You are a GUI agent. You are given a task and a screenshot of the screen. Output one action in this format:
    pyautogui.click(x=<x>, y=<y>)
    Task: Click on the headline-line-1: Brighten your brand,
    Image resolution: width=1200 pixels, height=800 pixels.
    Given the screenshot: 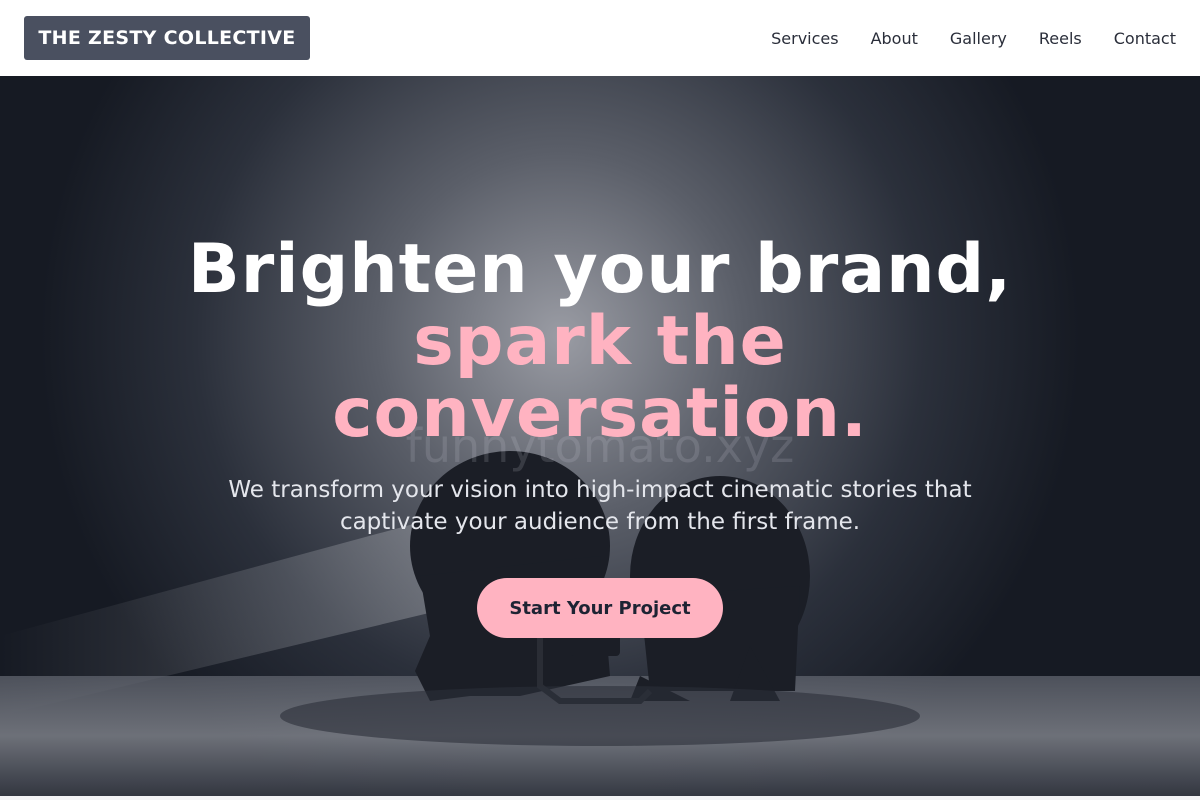 What is the action you would take?
    pyautogui.click(x=600, y=269)
    